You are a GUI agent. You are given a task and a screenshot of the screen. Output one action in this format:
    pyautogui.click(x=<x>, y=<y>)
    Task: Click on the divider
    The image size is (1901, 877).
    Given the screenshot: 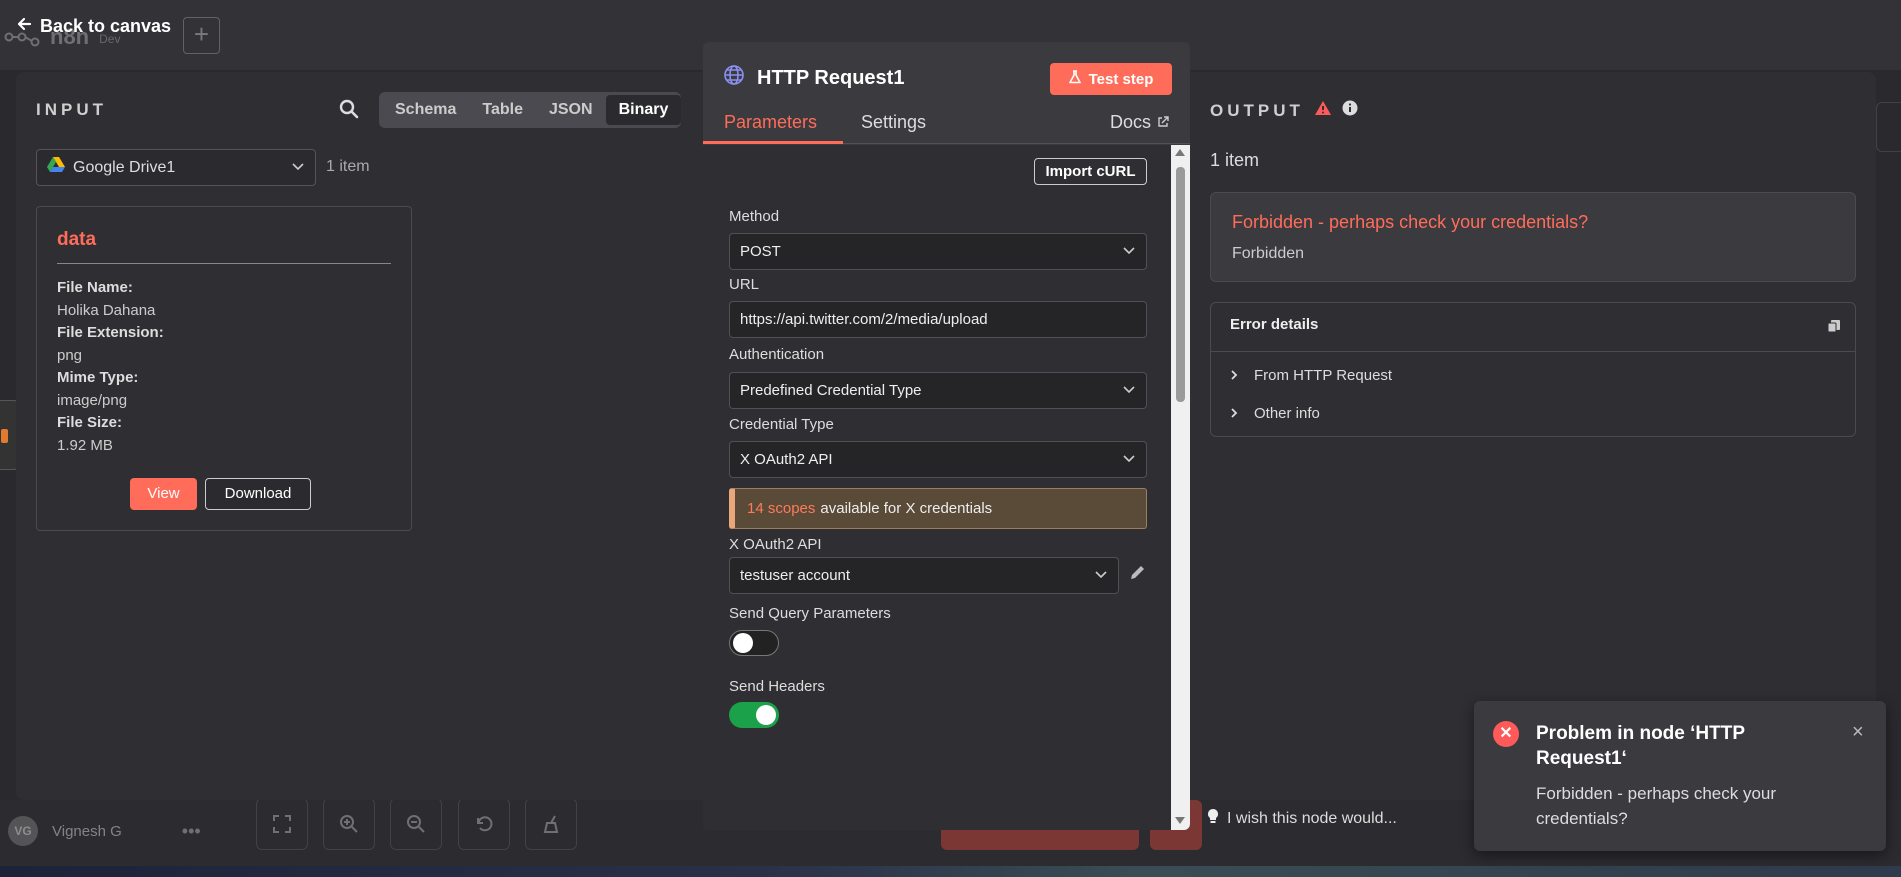 What is the action you would take?
    pyautogui.click(x=224, y=263)
    